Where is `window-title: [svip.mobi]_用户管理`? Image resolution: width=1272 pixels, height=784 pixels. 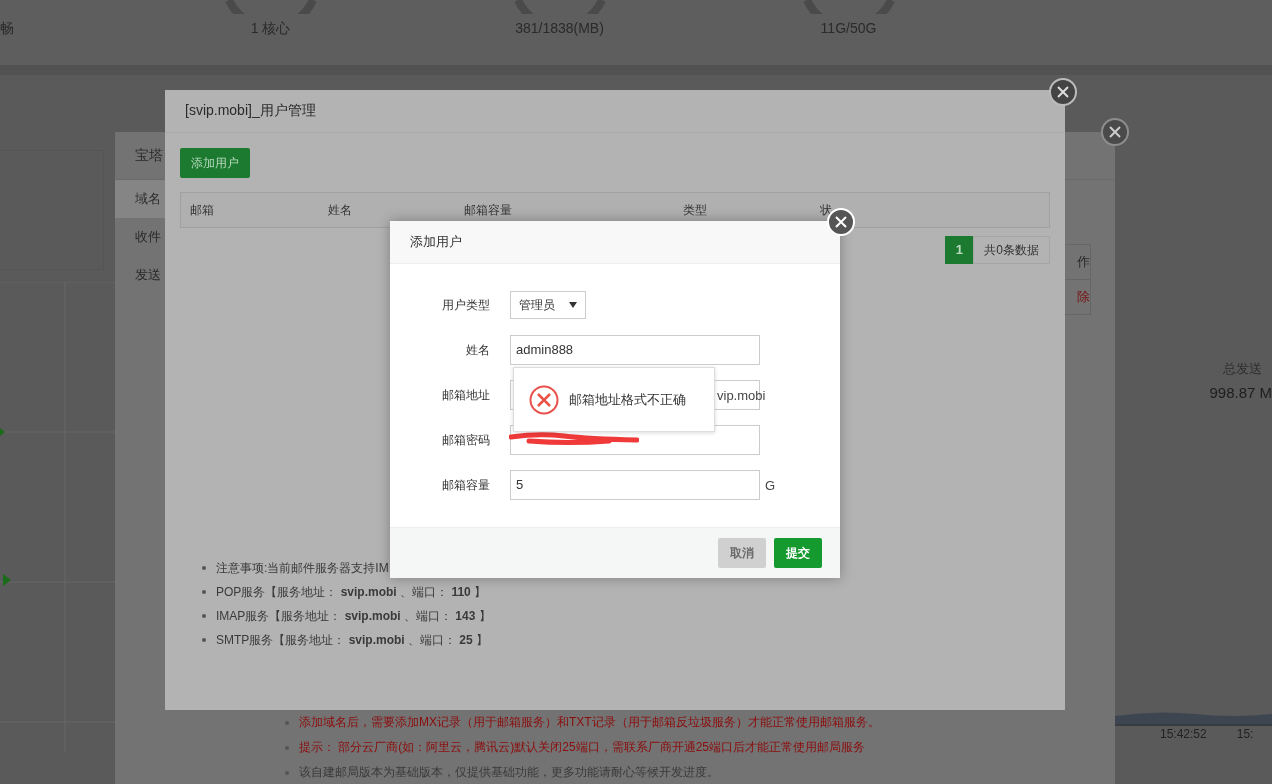 window-title: [svip.mobi]_用户管理 is located at coordinates (250, 111).